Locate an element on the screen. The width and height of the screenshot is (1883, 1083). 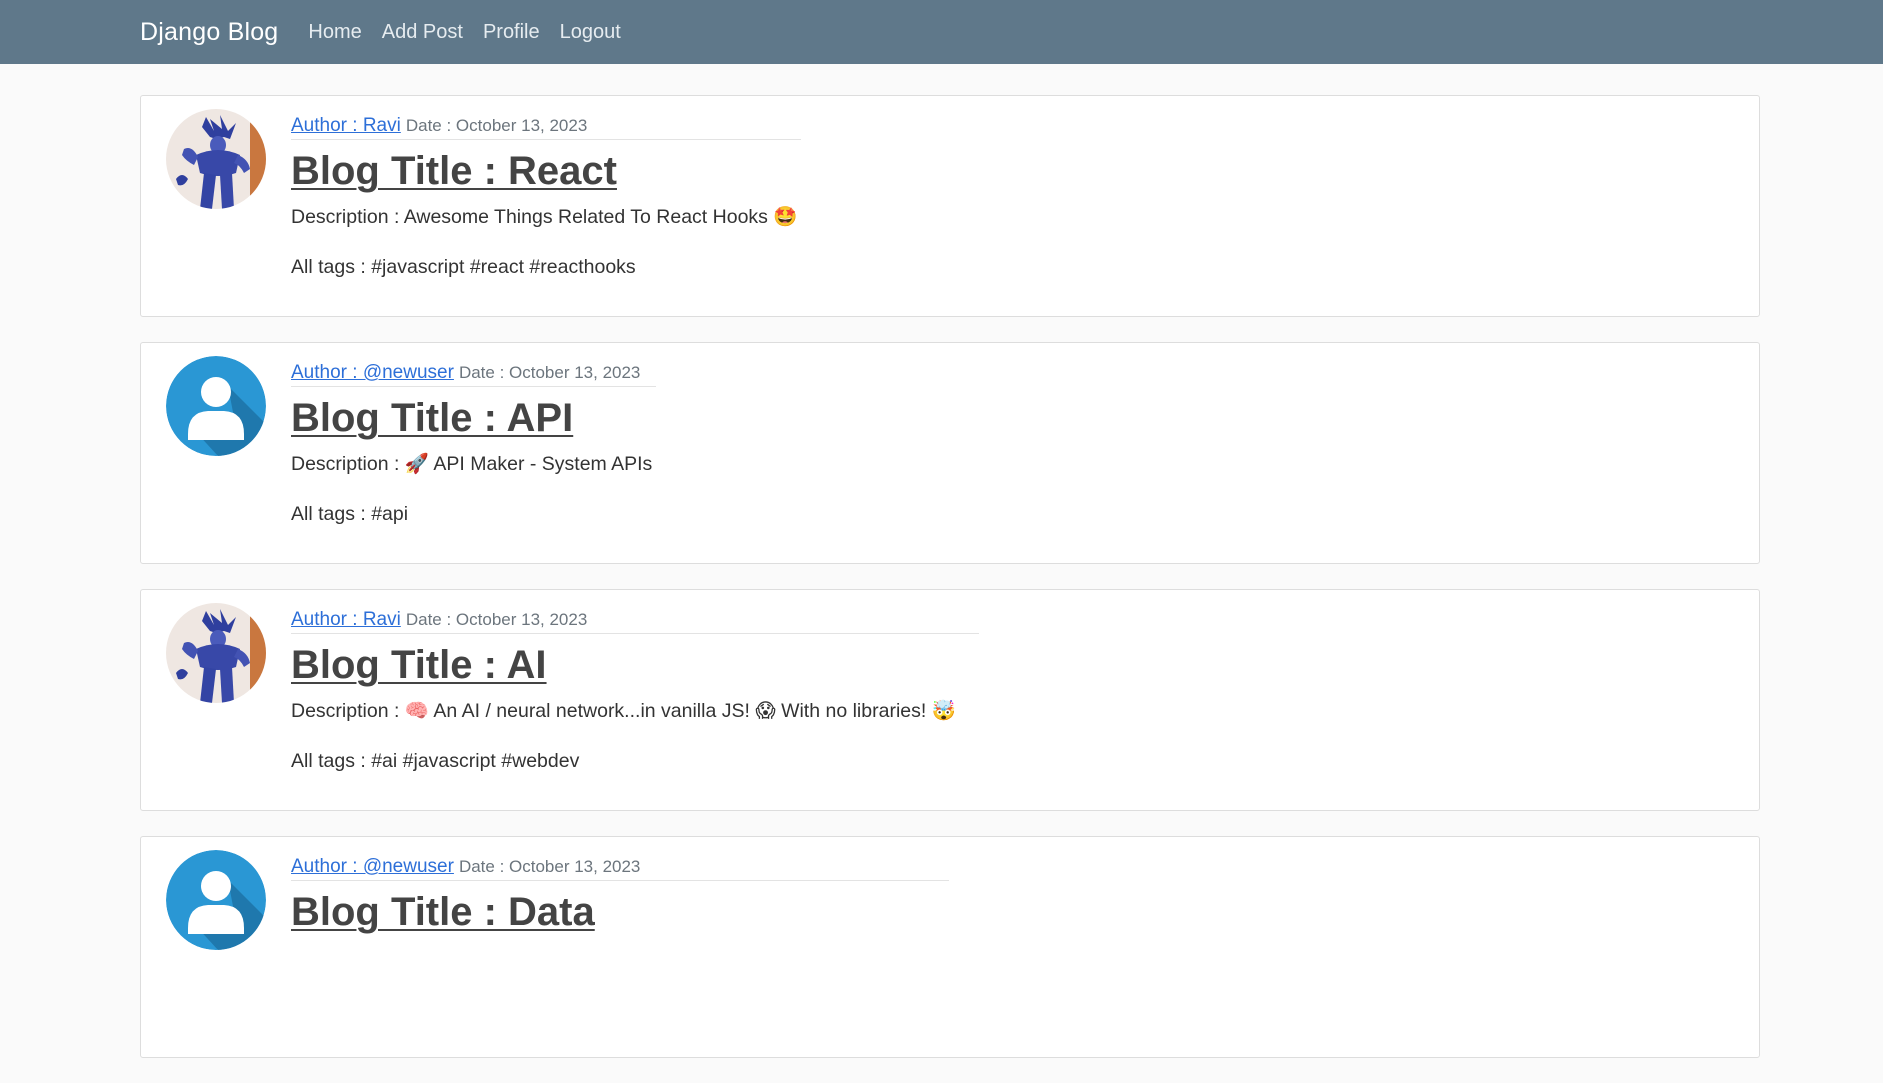
post-title-link: Blog Title : API is located at coordinates (1015, 418).